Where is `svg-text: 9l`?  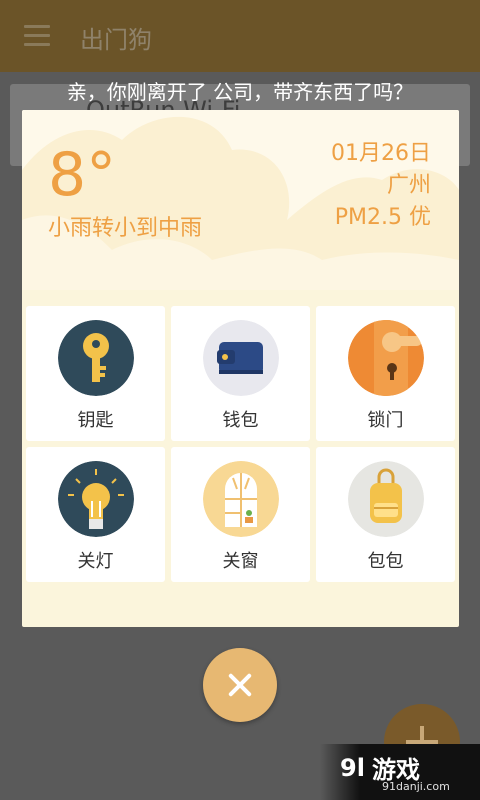 svg-text: 9l is located at coordinates (352, 767).